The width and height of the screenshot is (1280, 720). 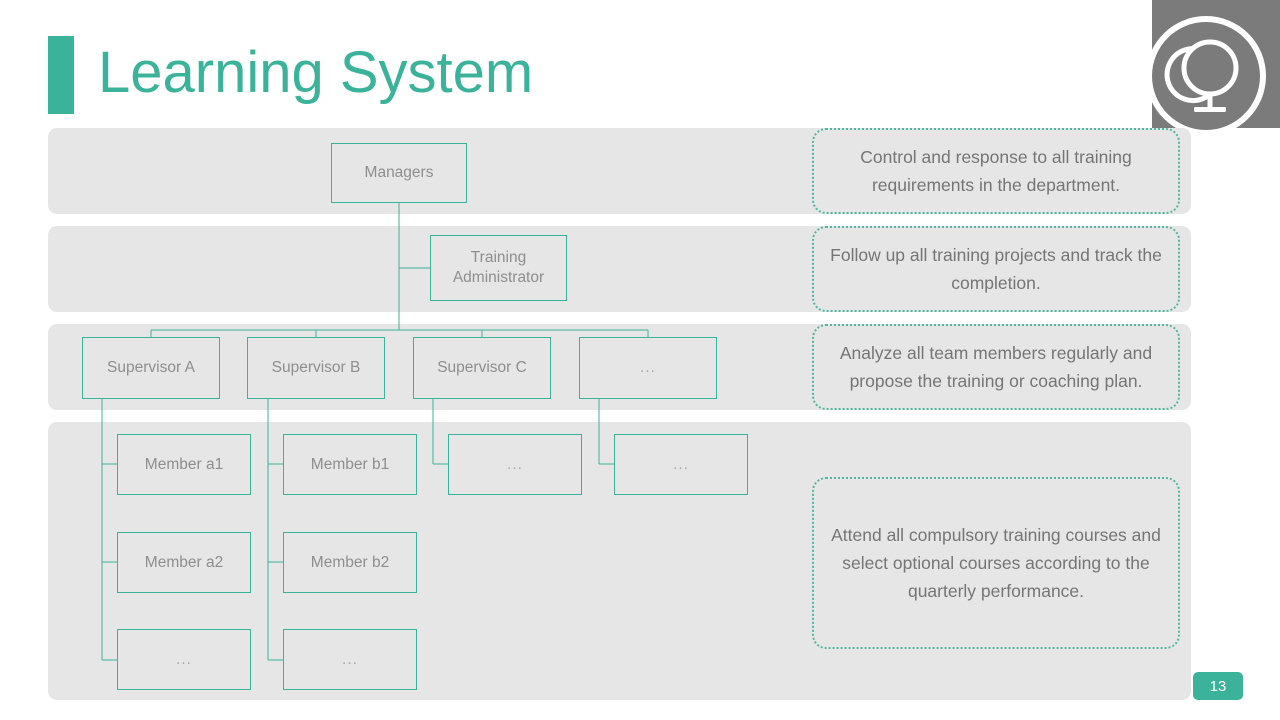 I want to click on org-node-managers: Managers, so click(x=399, y=173).